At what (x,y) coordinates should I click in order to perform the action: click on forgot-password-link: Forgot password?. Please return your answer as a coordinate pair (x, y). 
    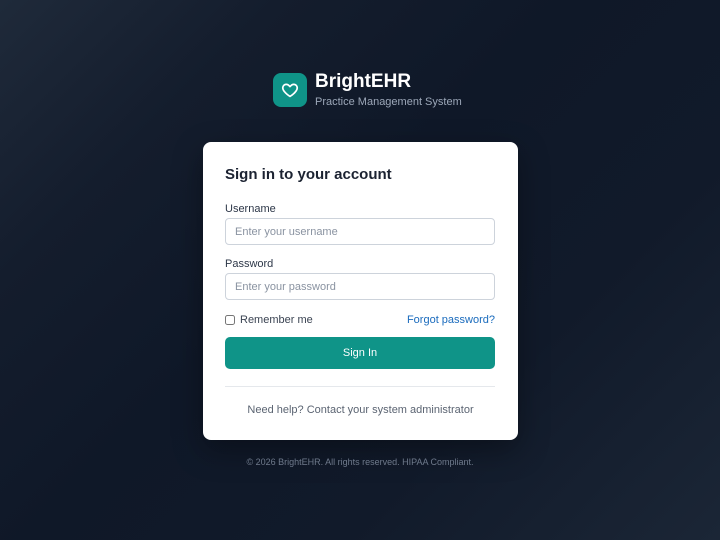
    Looking at the image, I should click on (451, 320).